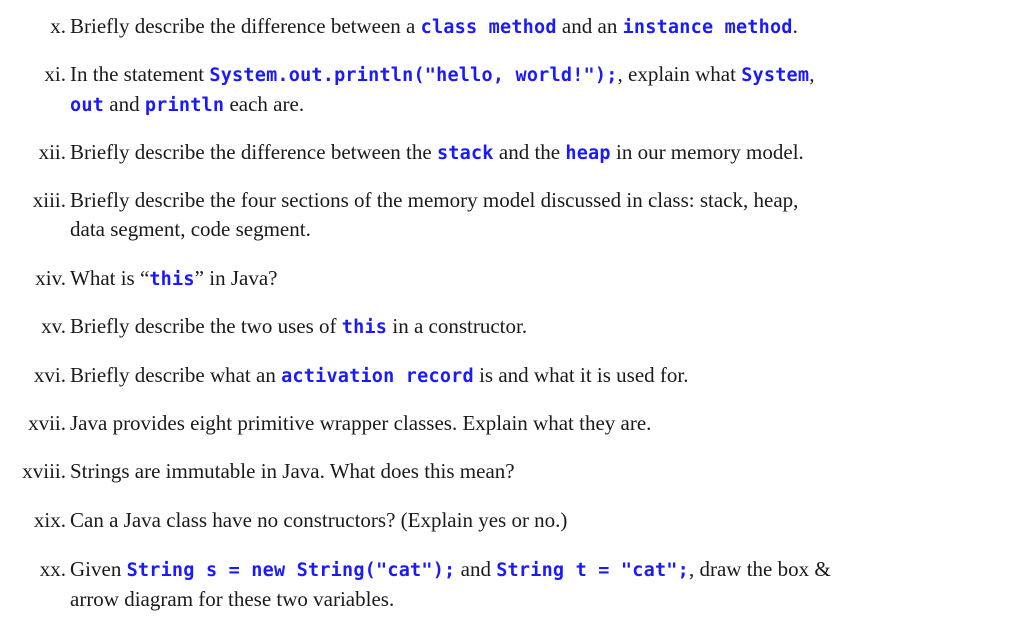 This screenshot has width=1024, height=644. I want to click on code-term: activation record, so click(377, 376).